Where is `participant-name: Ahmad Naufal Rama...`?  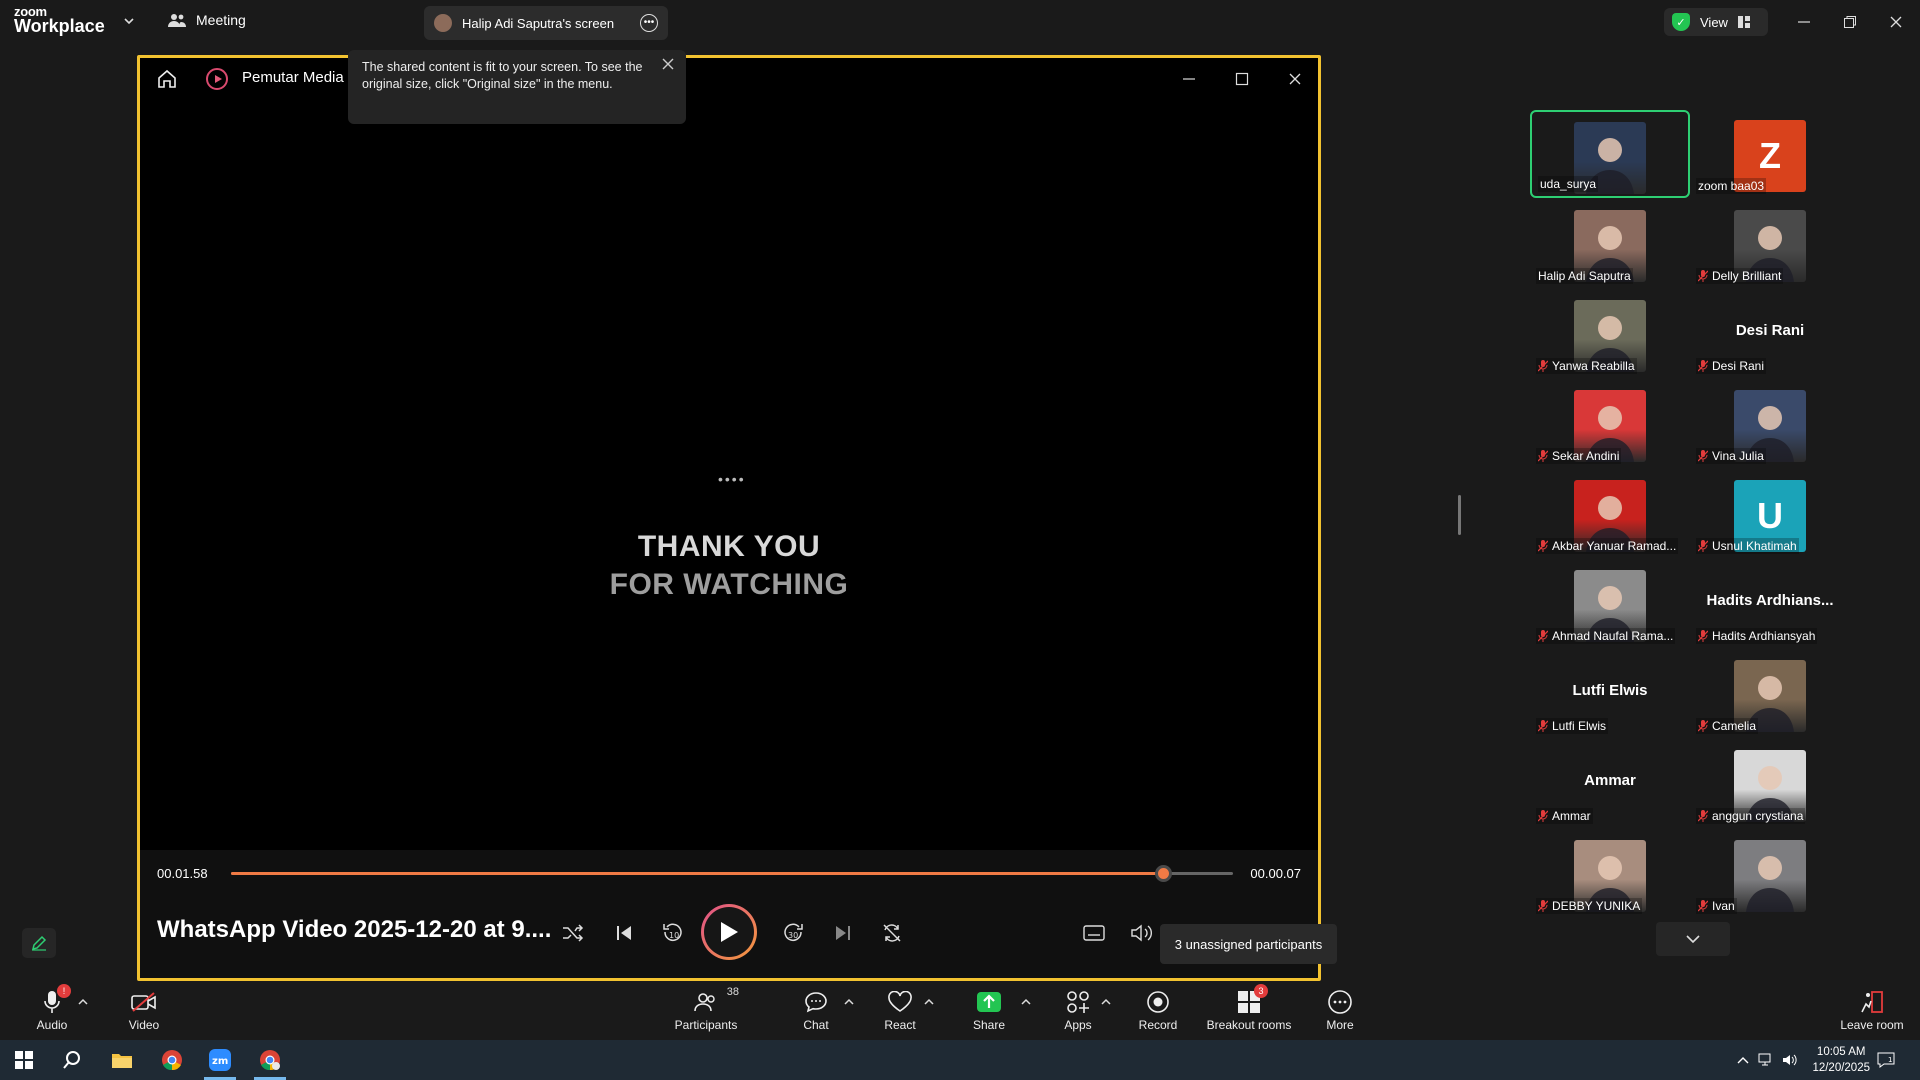 participant-name: Ahmad Naufal Rama... is located at coordinates (1606, 636).